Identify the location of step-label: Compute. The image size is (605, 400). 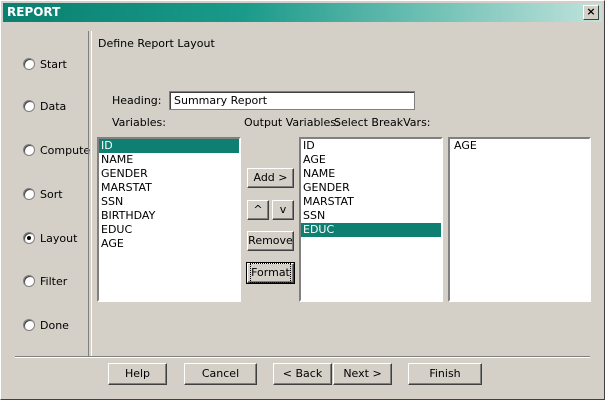
(65, 150).